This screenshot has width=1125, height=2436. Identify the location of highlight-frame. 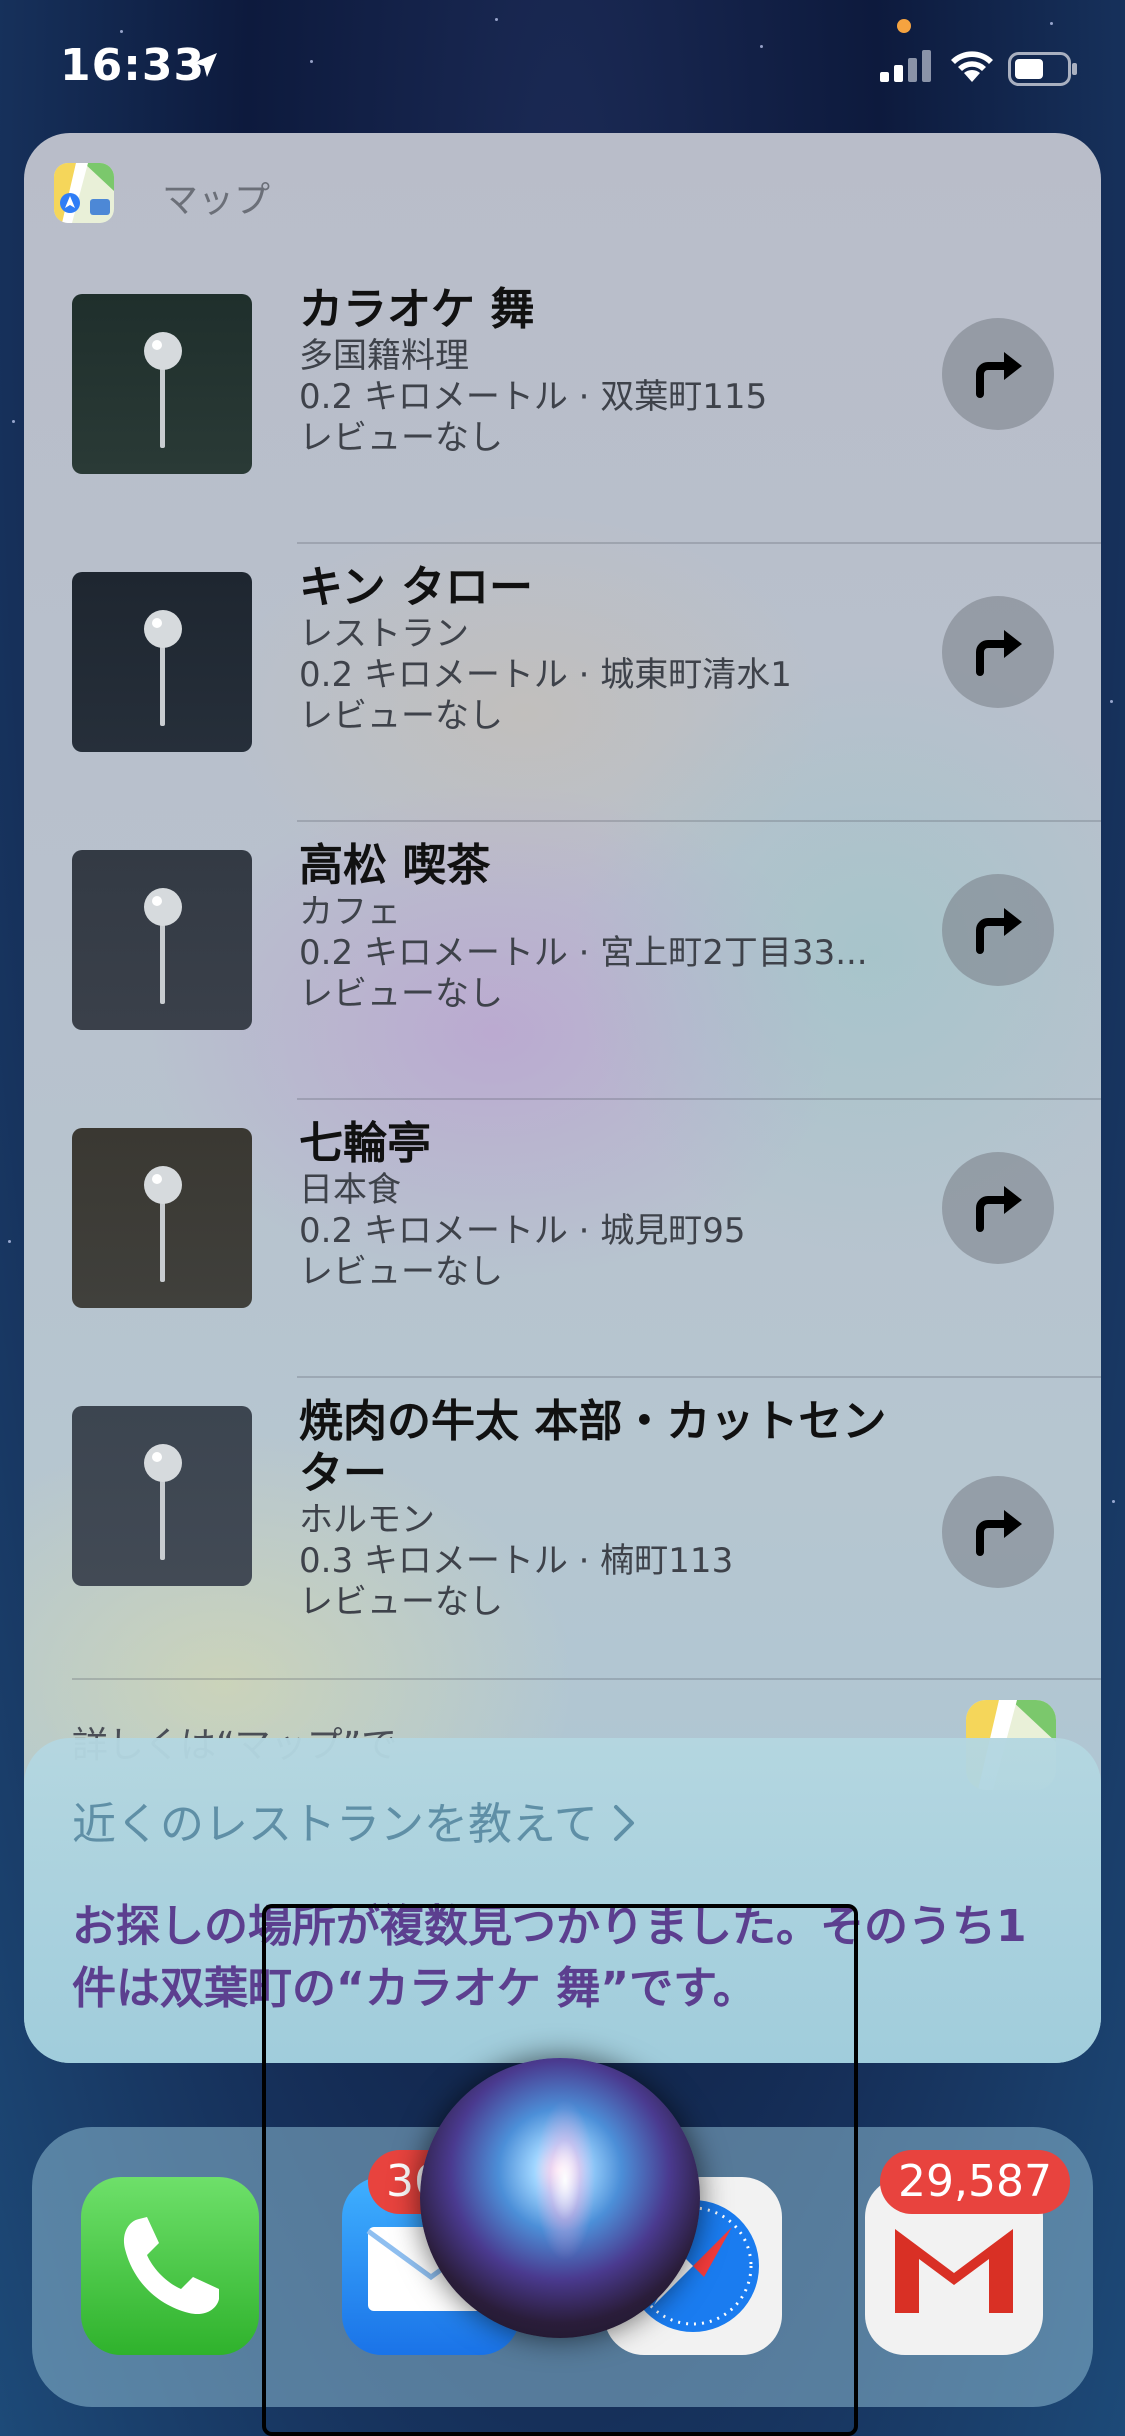
(560, 2170).